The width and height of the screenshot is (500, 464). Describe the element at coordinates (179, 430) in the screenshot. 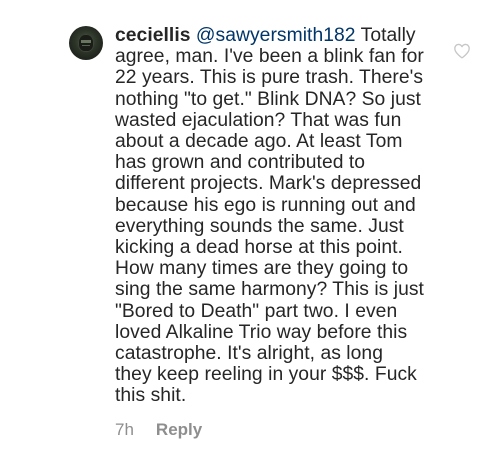

I see `reply-button: Reply` at that location.